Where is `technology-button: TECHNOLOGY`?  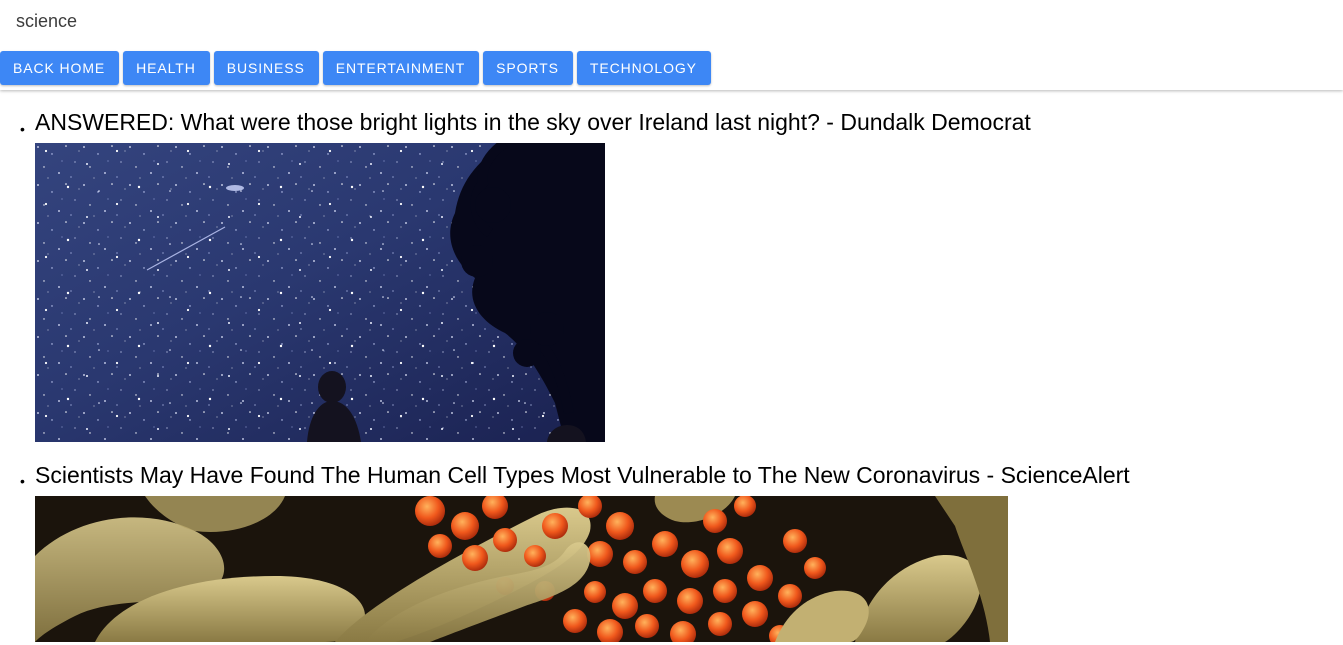 technology-button: TECHNOLOGY is located at coordinates (643, 68).